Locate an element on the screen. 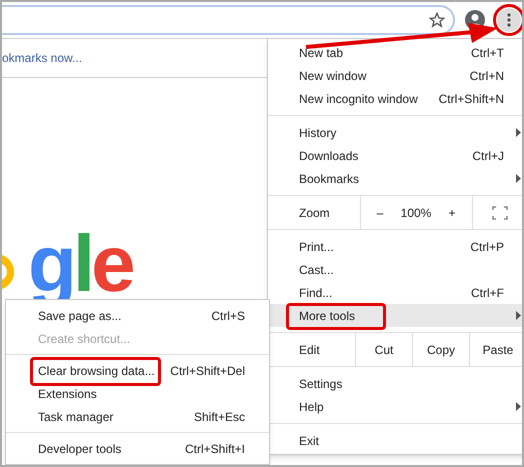 The image size is (524, 467). menu-item: Downloads Ctrl+J is located at coordinates (395, 155).